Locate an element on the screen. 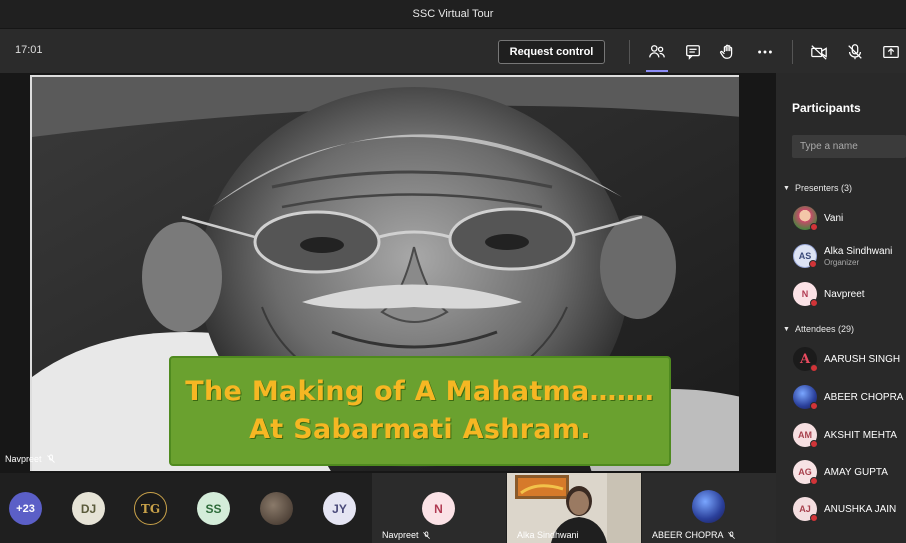  share-tray-icon is located at coordinates (891, 52).